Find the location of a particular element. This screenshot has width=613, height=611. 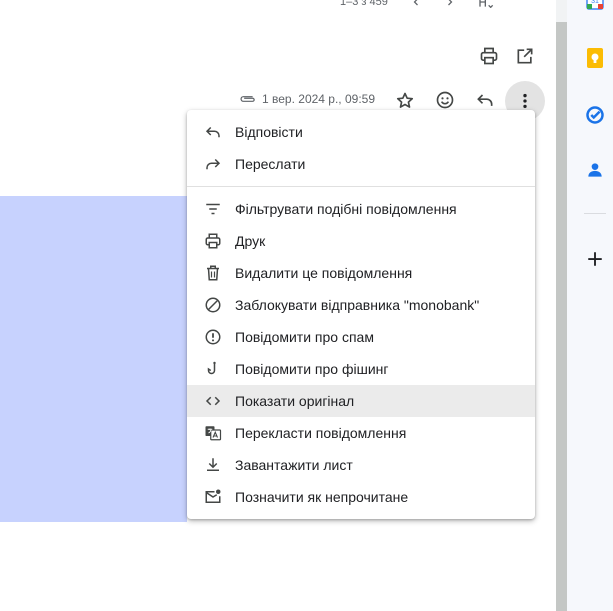

scroll-track is located at coordinates (561, 11).